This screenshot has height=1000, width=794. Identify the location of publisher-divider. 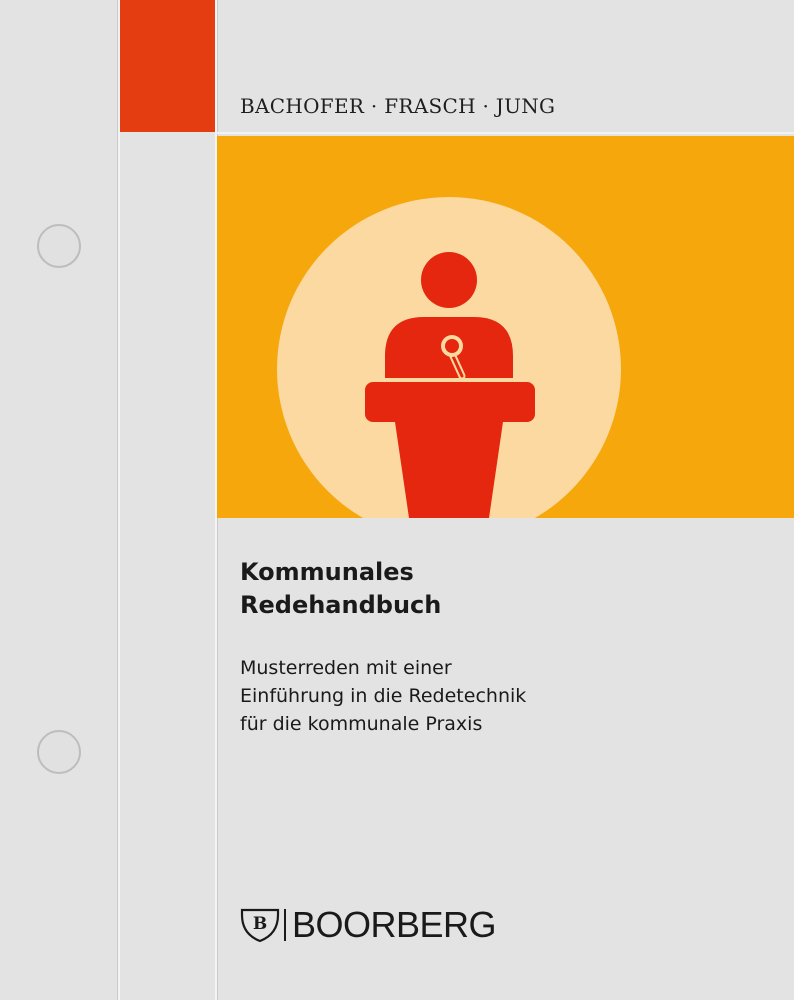
(285, 925).